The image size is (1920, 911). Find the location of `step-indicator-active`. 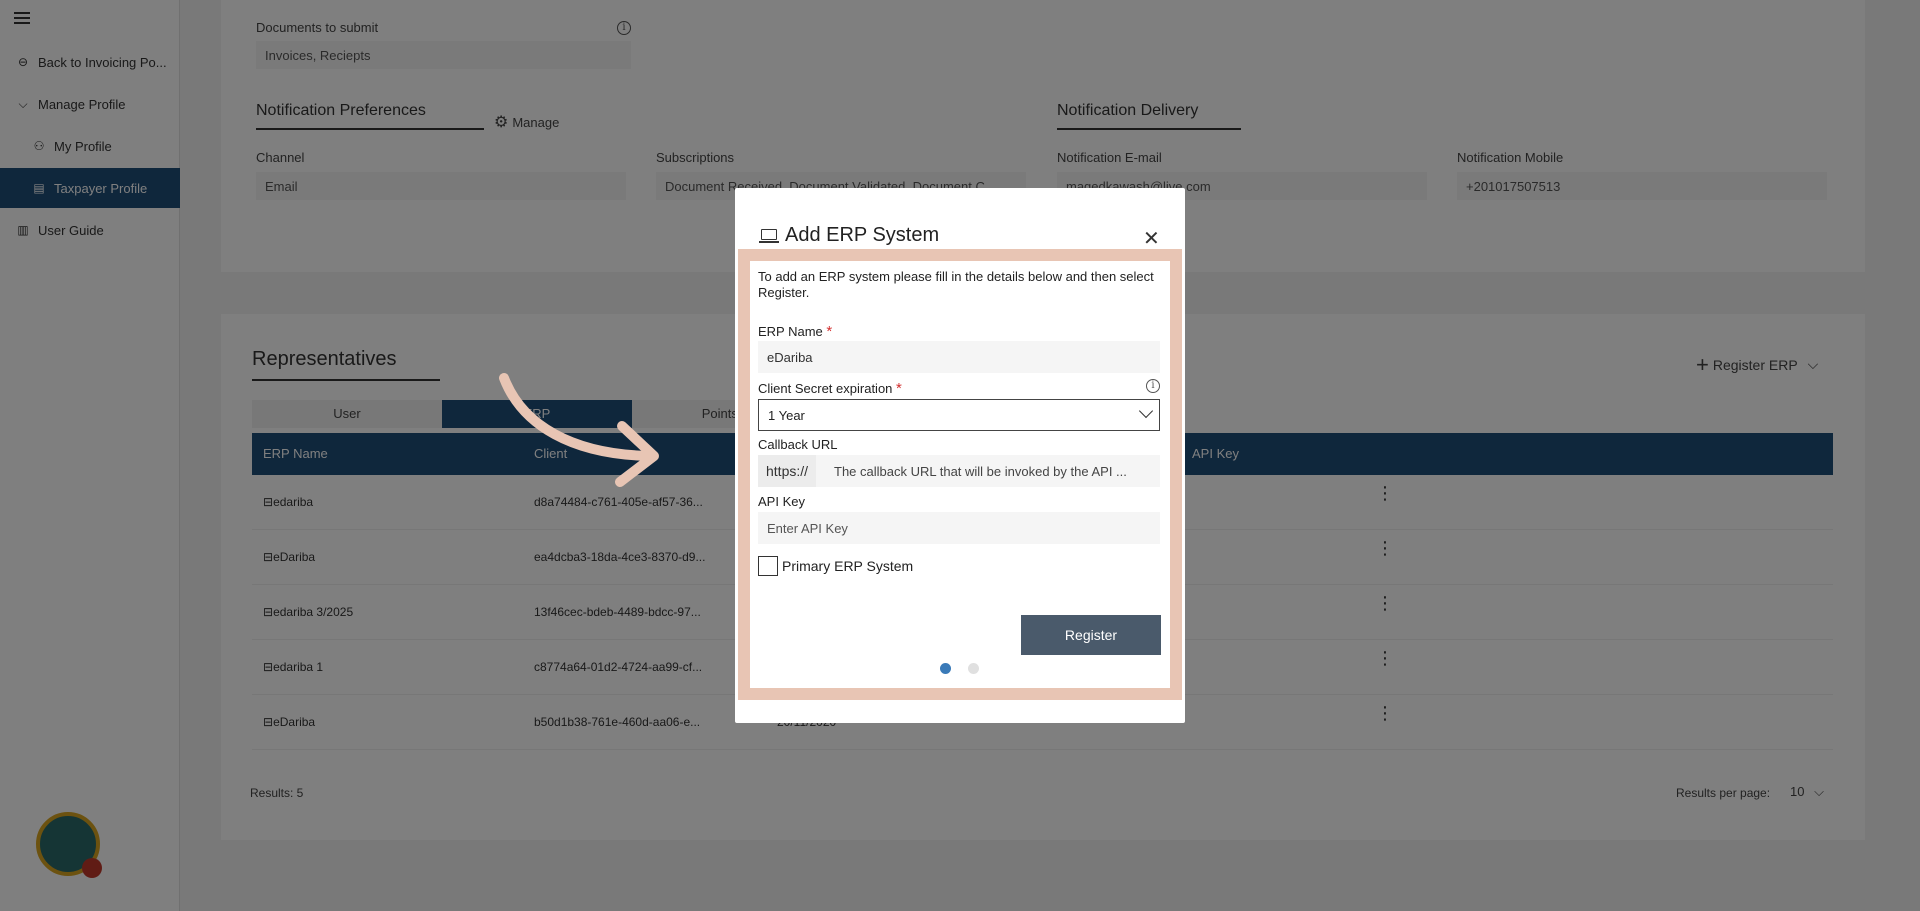

step-indicator-active is located at coordinates (945, 668).